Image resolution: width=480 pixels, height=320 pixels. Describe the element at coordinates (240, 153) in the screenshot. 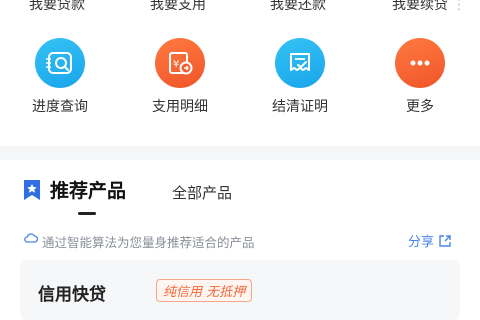

I see `section-divider` at that location.